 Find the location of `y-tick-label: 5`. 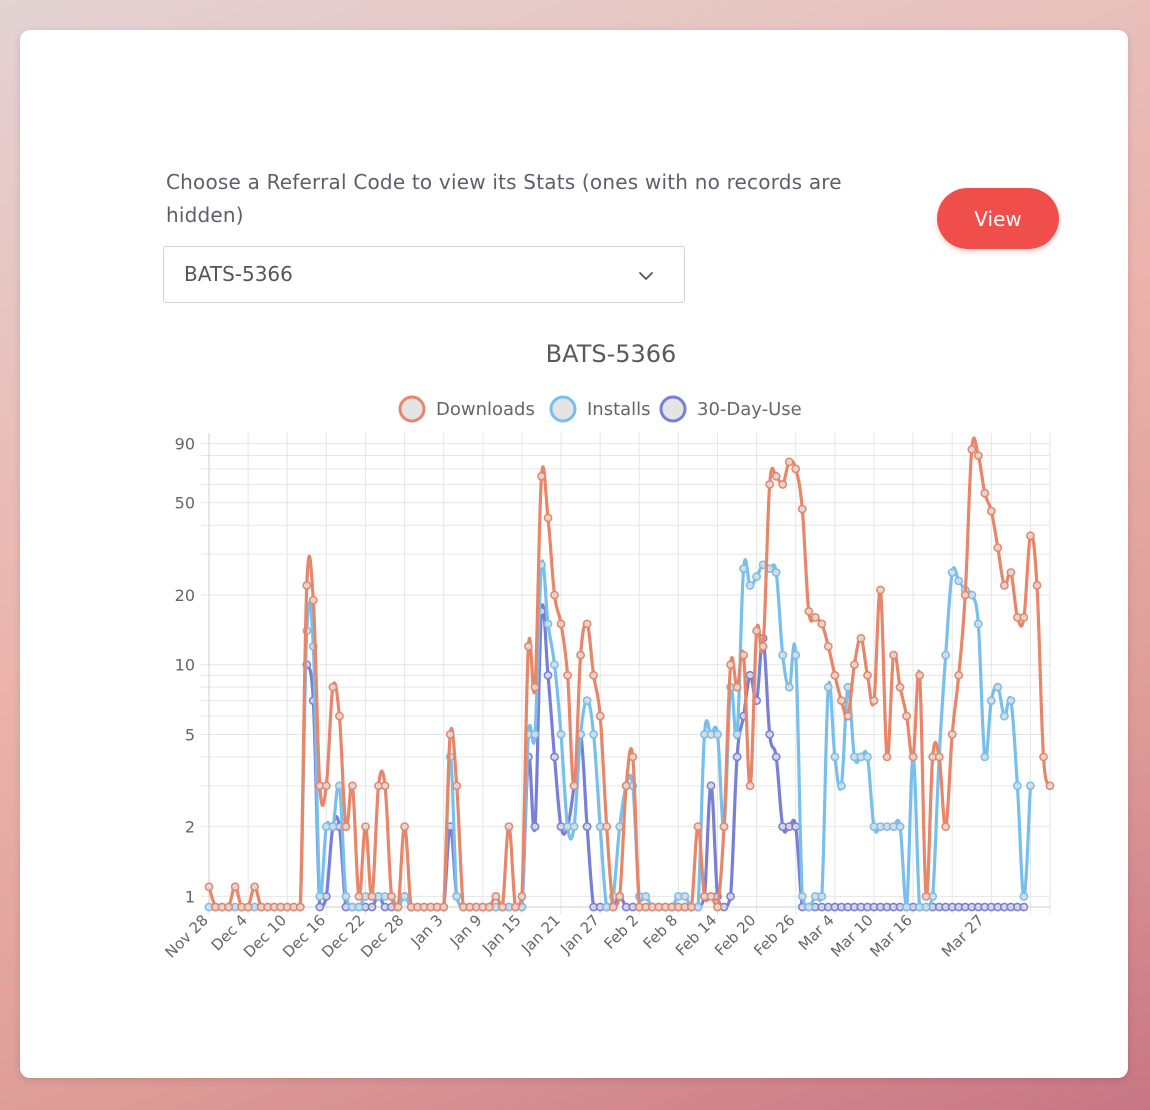

y-tick-label: 5 is located at coordinates (190, 734).